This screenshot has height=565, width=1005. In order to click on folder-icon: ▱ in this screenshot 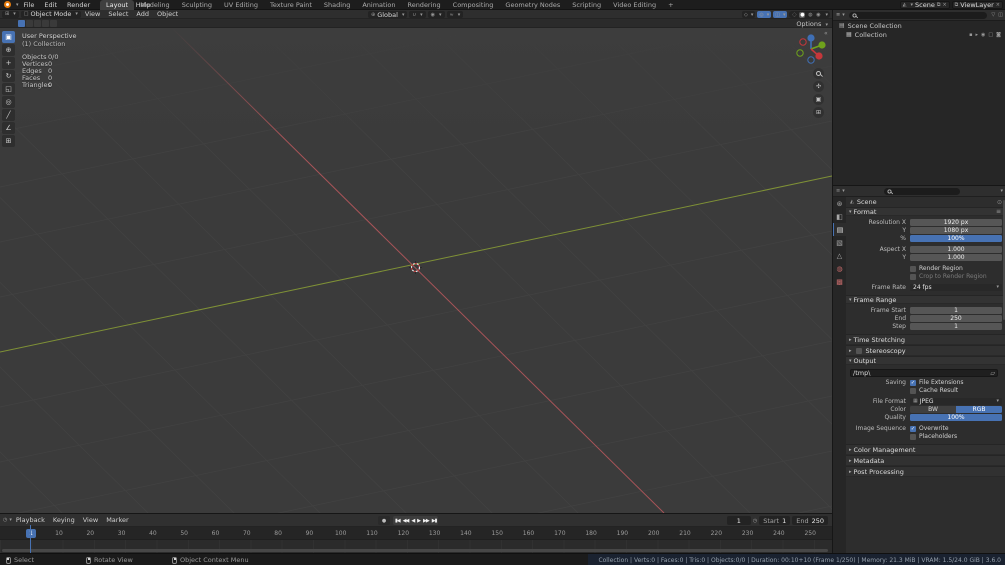, I will do `click(992, 373)`.